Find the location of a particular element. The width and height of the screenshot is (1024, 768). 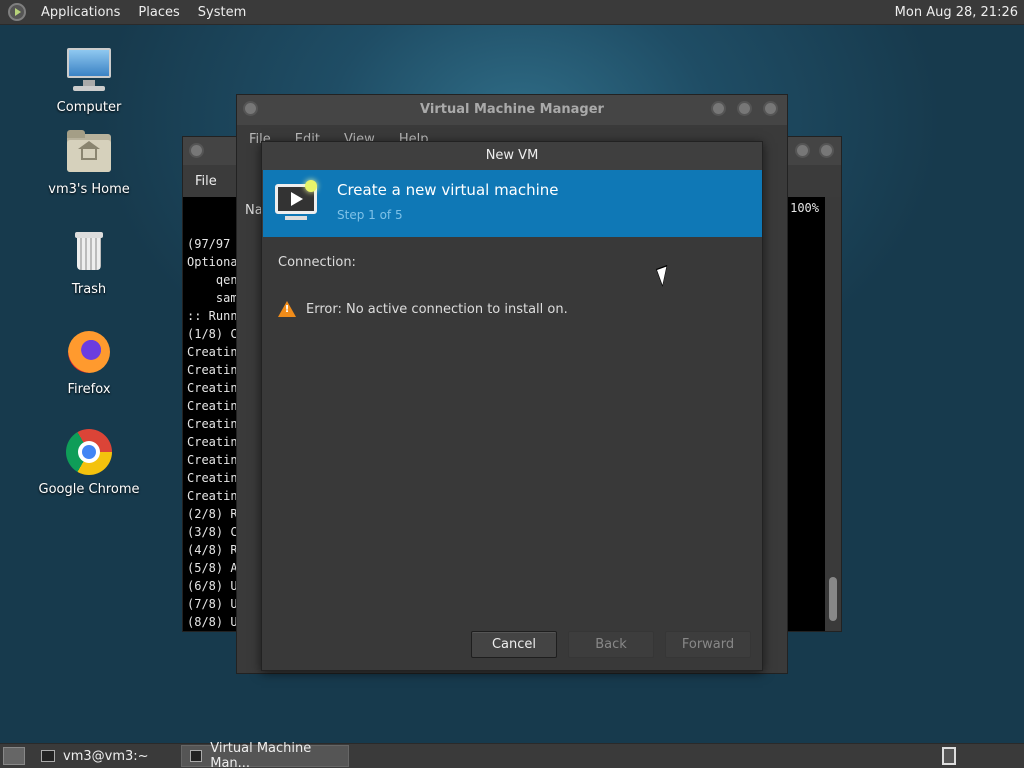

scrollbar-thumb is located at coordinates (833, 599).